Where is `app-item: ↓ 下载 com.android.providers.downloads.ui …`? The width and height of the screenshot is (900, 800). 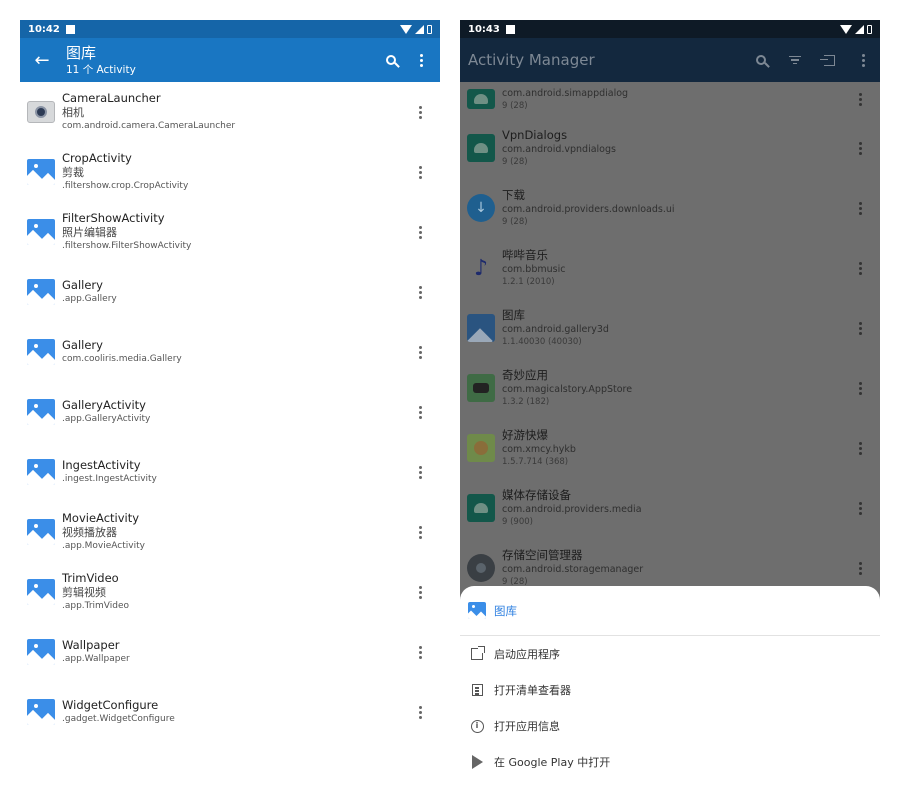
app-item: ↓ 下载 com.android.providers.downloads.ui … is located at coordinates (670, 208).